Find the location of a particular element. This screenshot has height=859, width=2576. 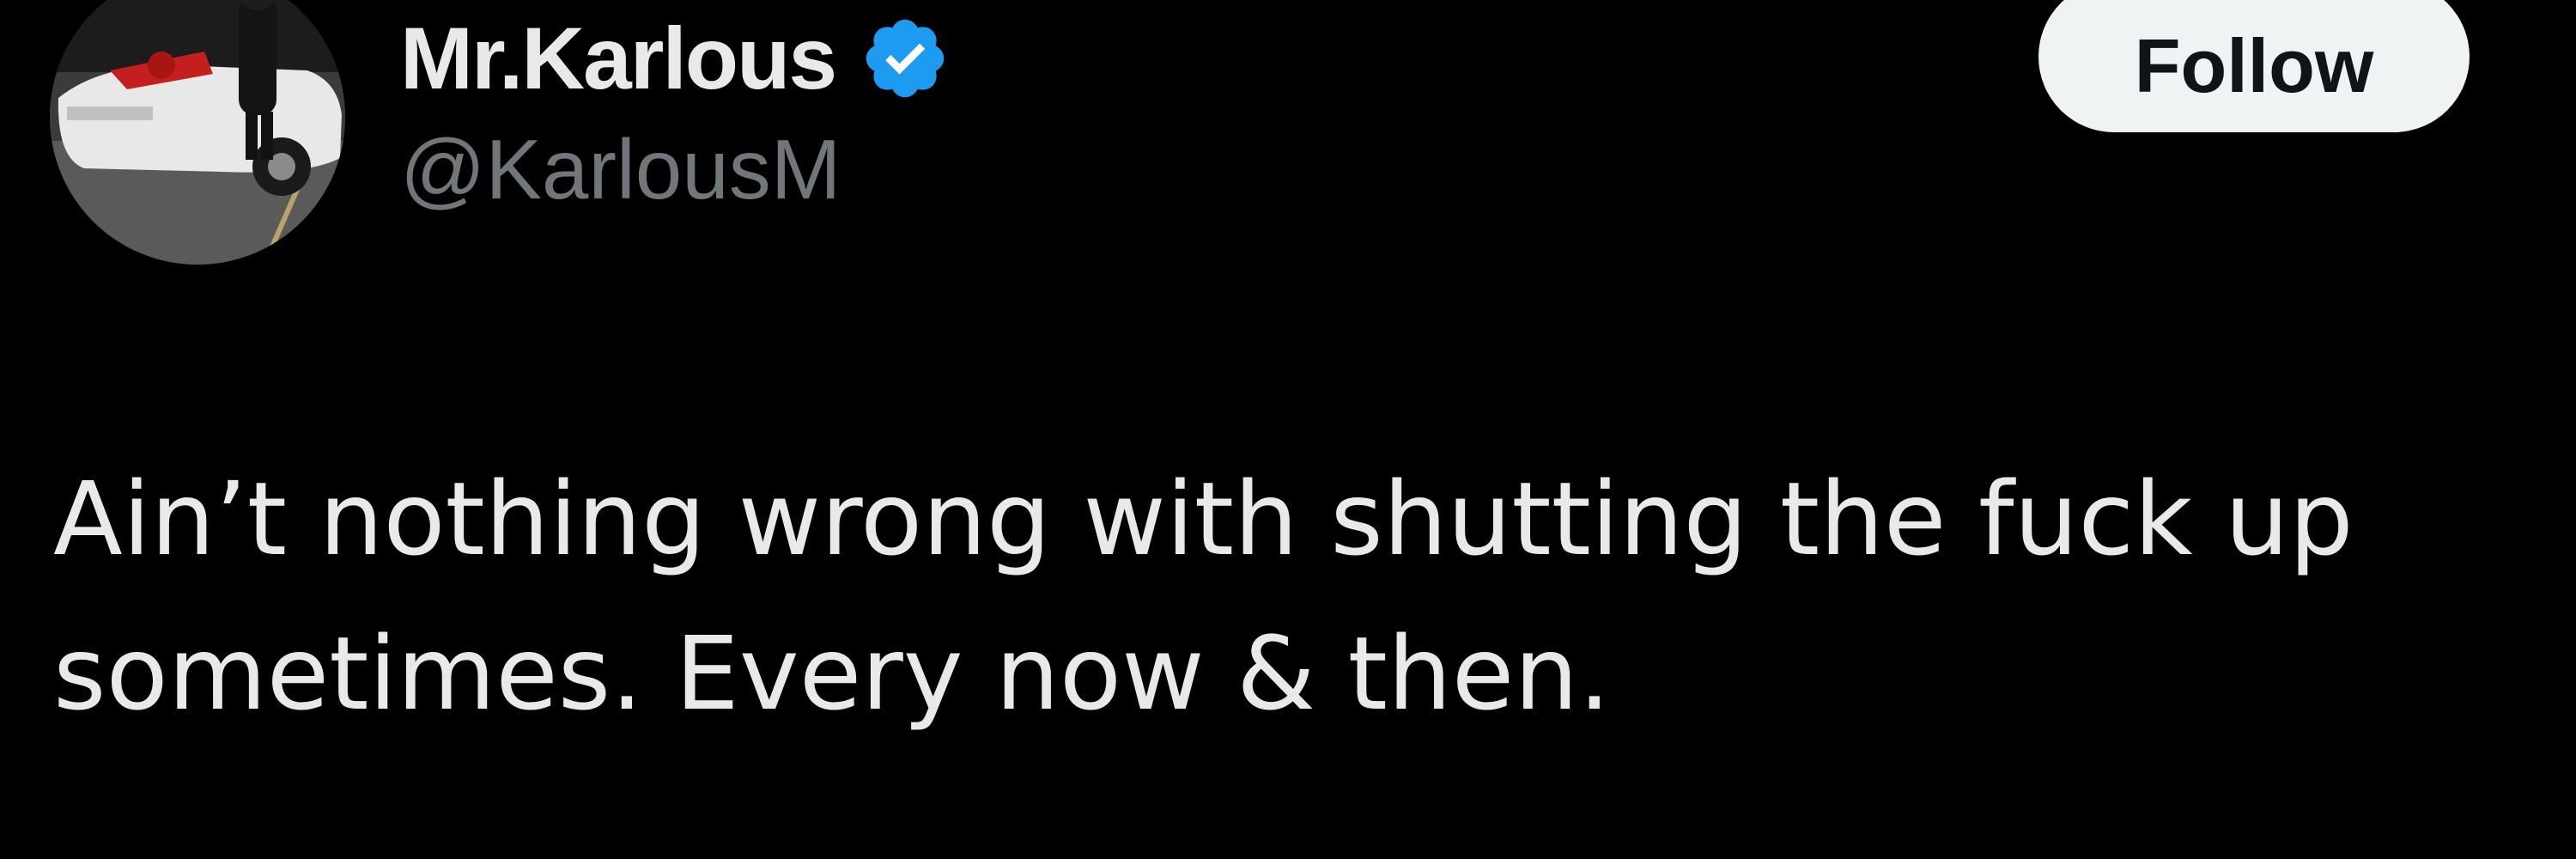

author-avatar is located at coordinates (197, 132).